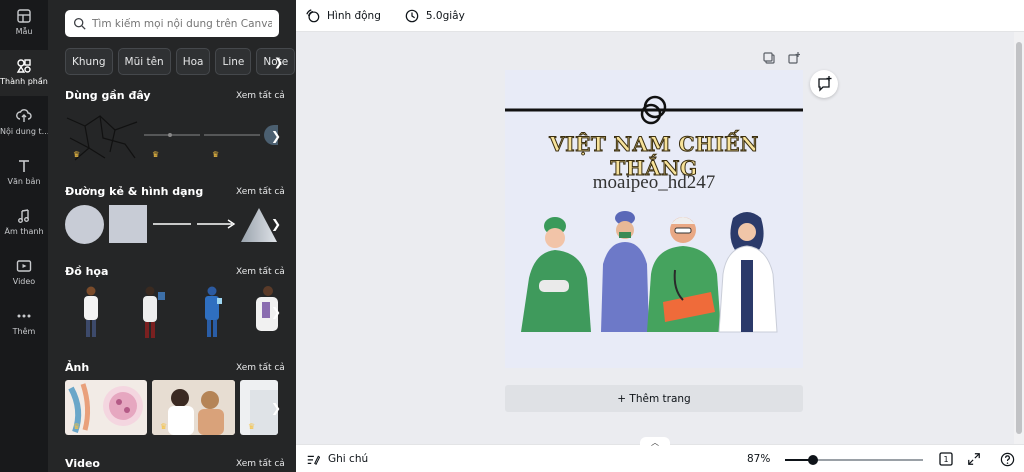 Image resolution: width=1024 pixels, height=472 pixels. I want to click on rail-label-elements: Thành phần, so click(24, 81).